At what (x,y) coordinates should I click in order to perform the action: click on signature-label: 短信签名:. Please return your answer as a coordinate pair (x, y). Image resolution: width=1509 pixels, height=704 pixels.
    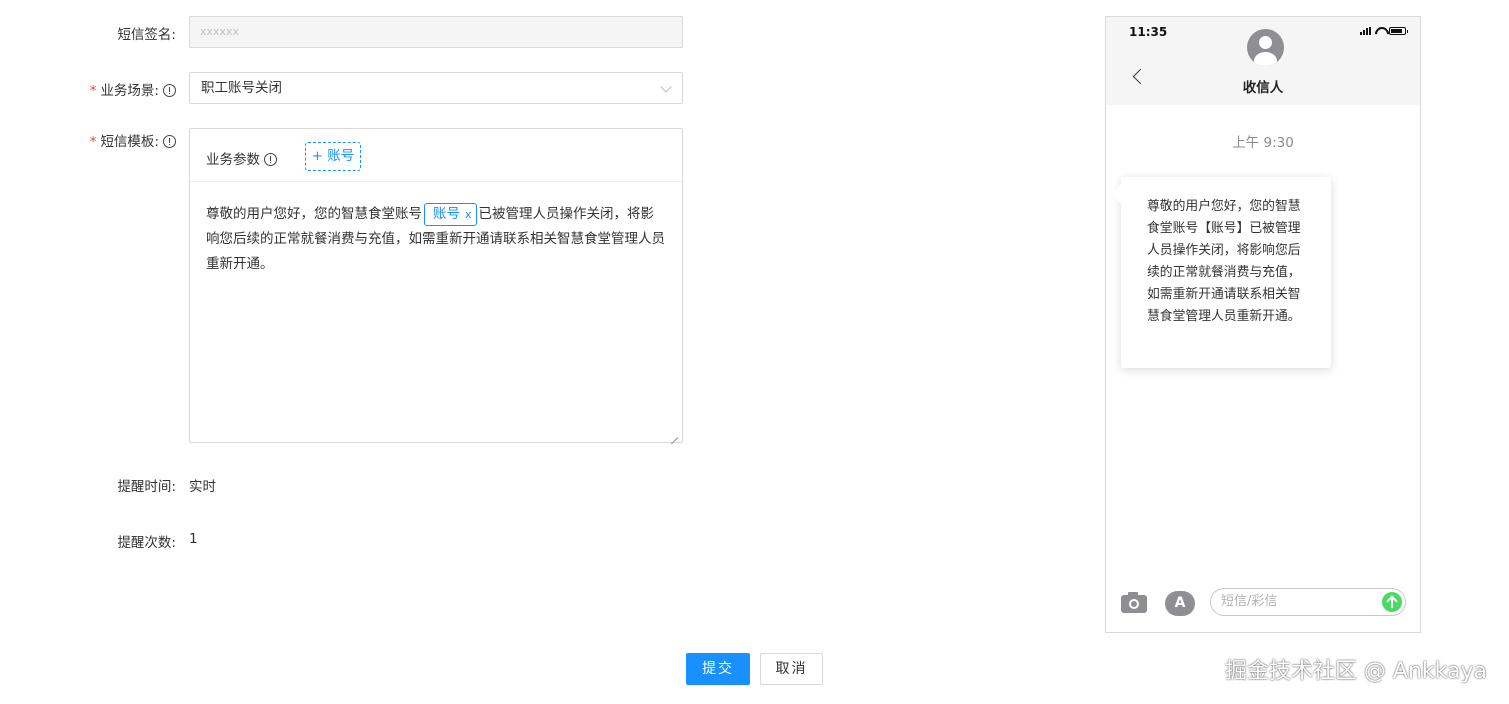
    Looking at the image, I should click on (146, 35).